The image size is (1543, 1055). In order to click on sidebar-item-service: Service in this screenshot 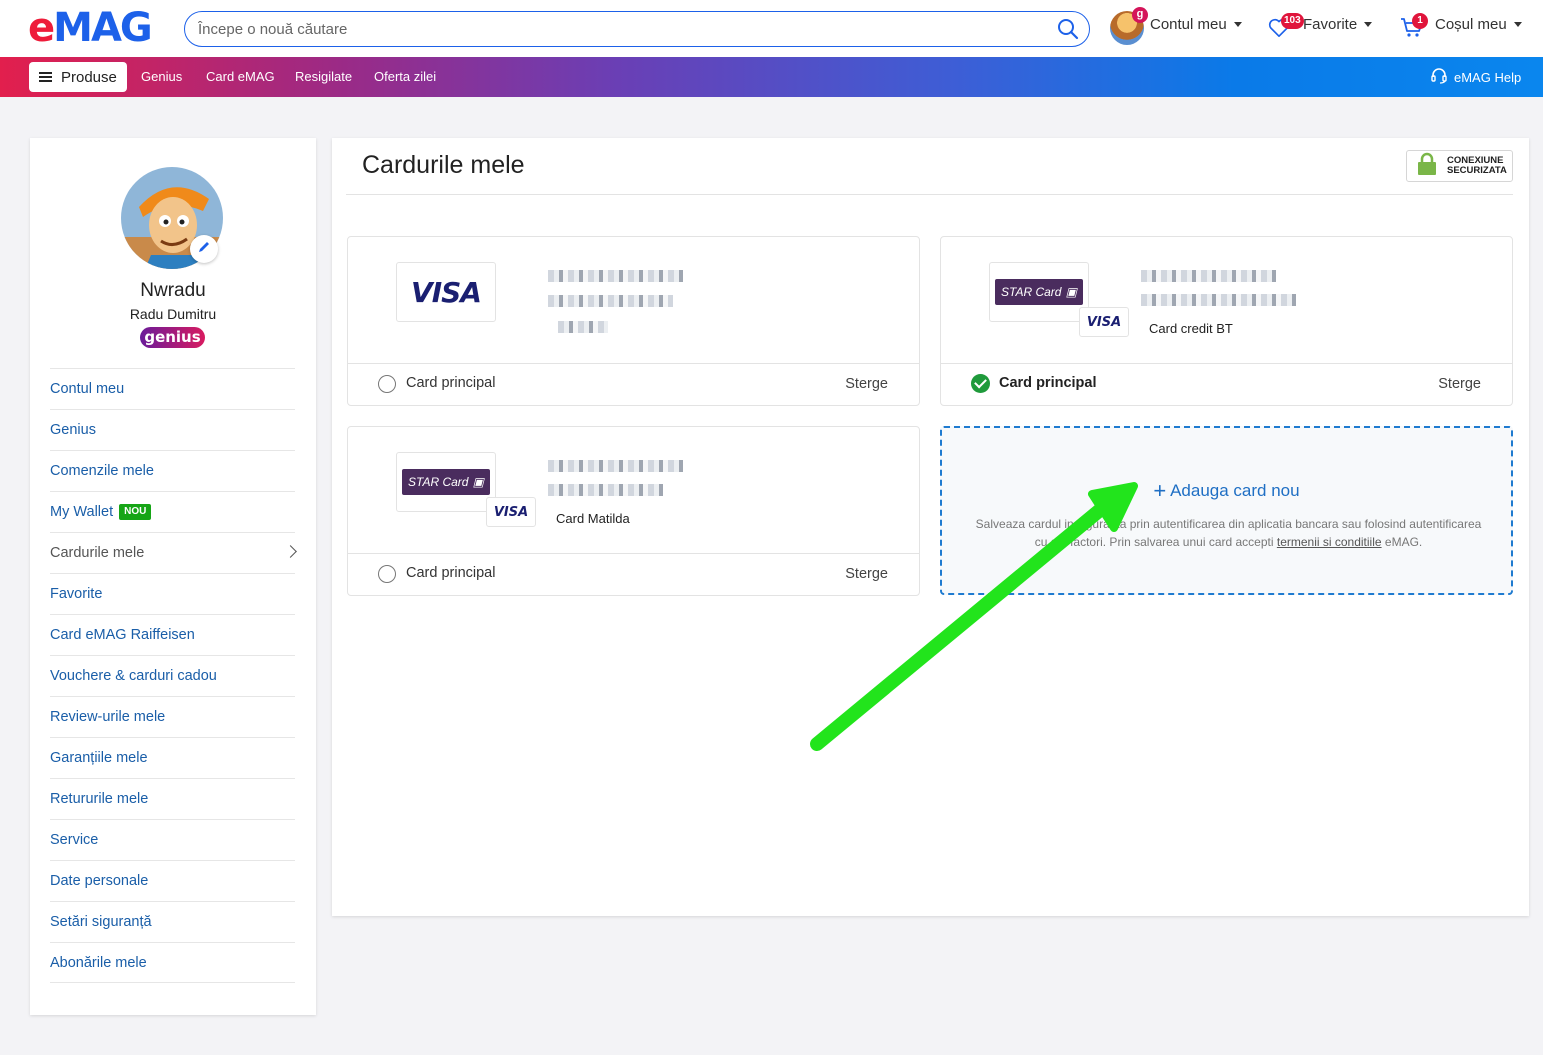, I will do `click(172, 839)`.